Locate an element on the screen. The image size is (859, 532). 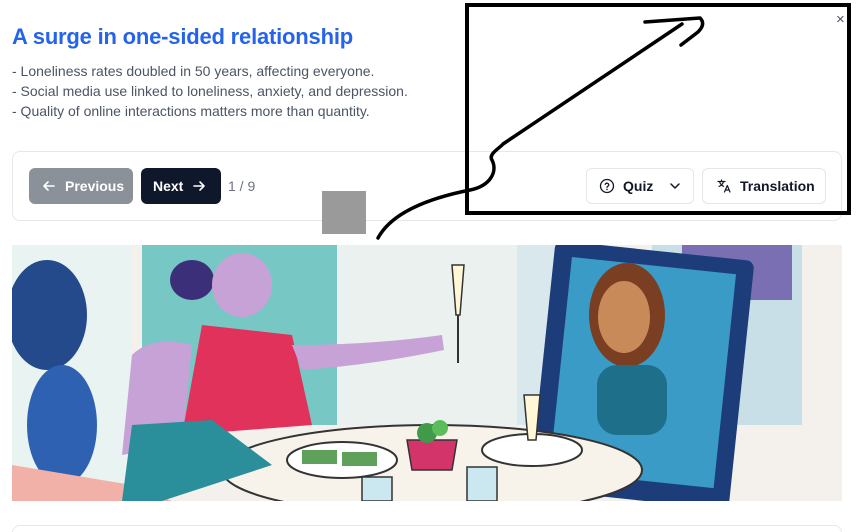
page-counter: 1 / 9 is located at coordinates (242, 186).